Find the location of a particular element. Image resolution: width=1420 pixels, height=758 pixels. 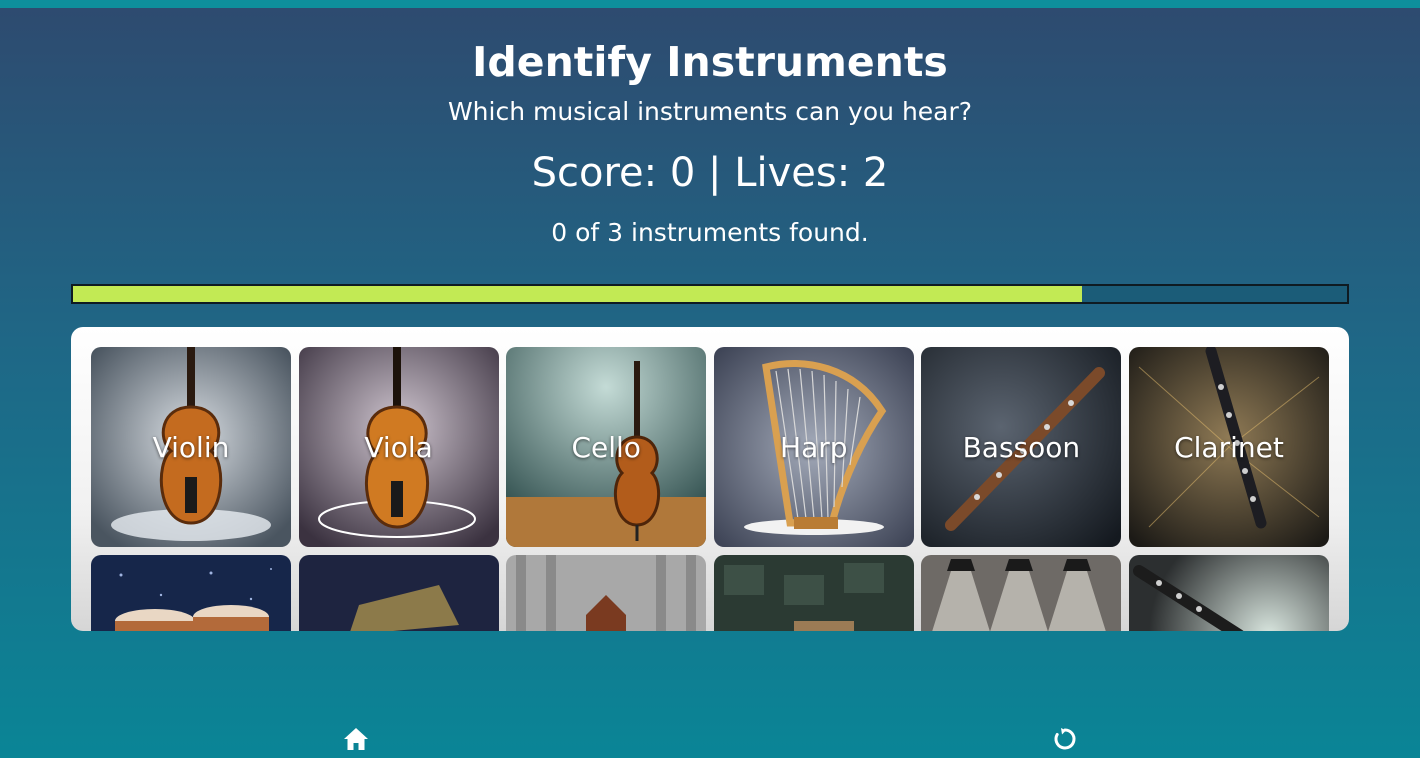

stage-lights-image is located at coordinates (1021, 593).